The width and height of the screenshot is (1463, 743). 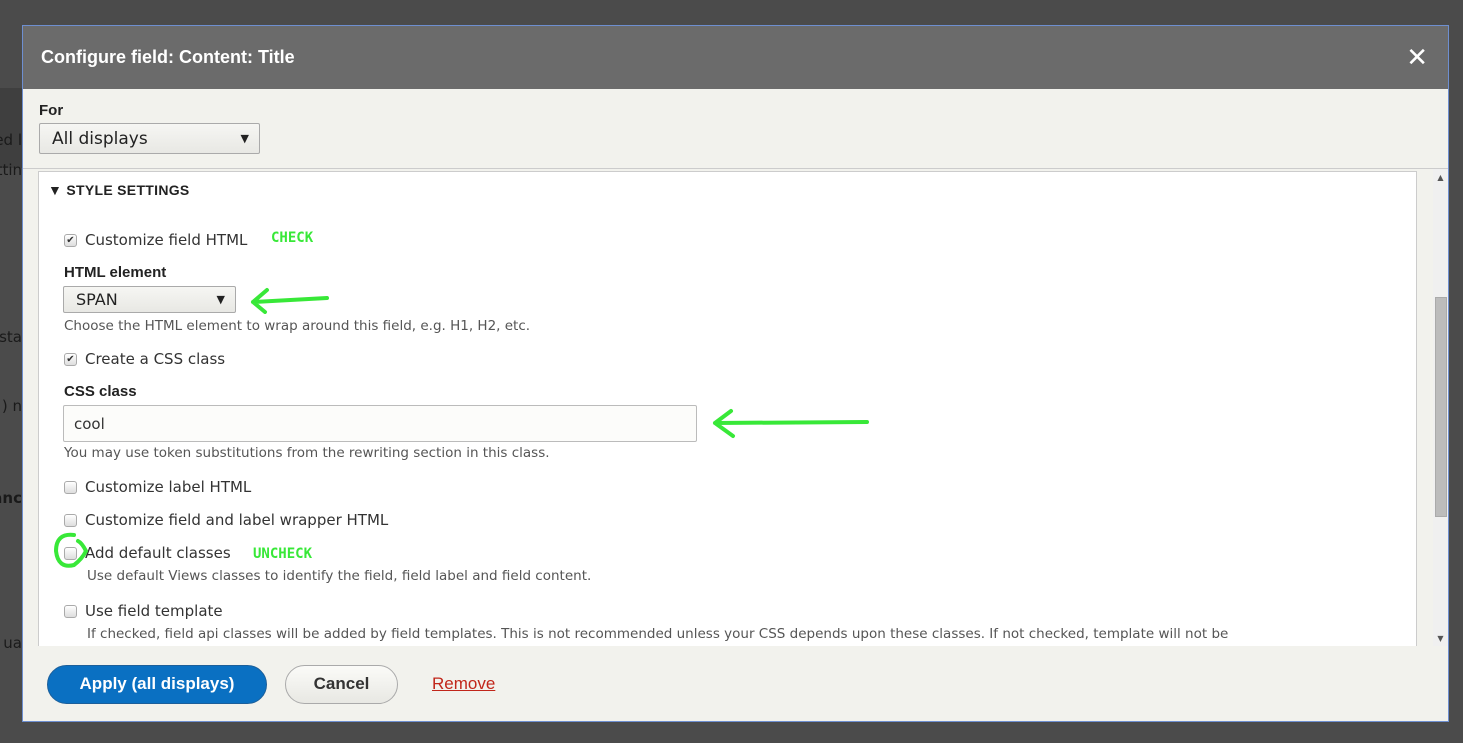 I want to click on background-text: ed l, so click(x=11, y=140).